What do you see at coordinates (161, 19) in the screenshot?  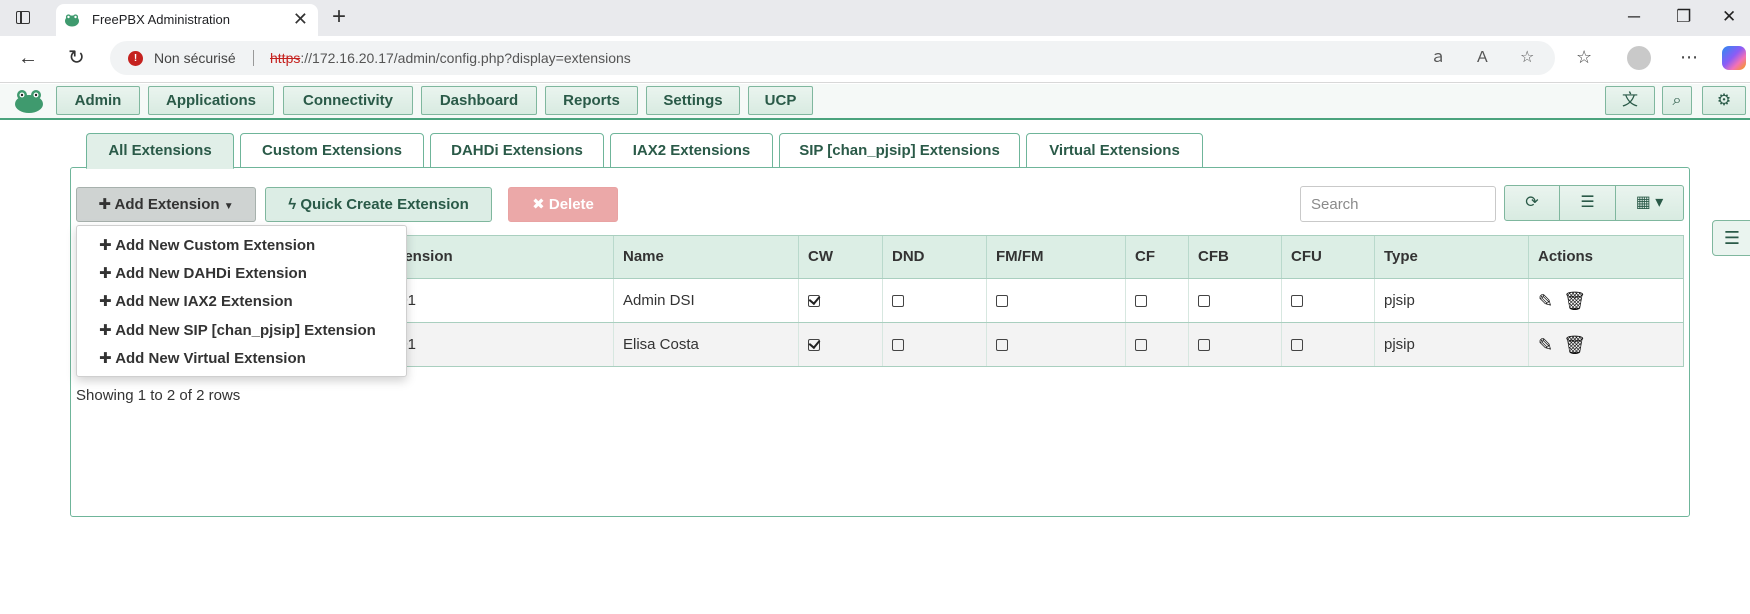 I see `tab-title: FreePBX Administration` at bounding box center [161, 19].